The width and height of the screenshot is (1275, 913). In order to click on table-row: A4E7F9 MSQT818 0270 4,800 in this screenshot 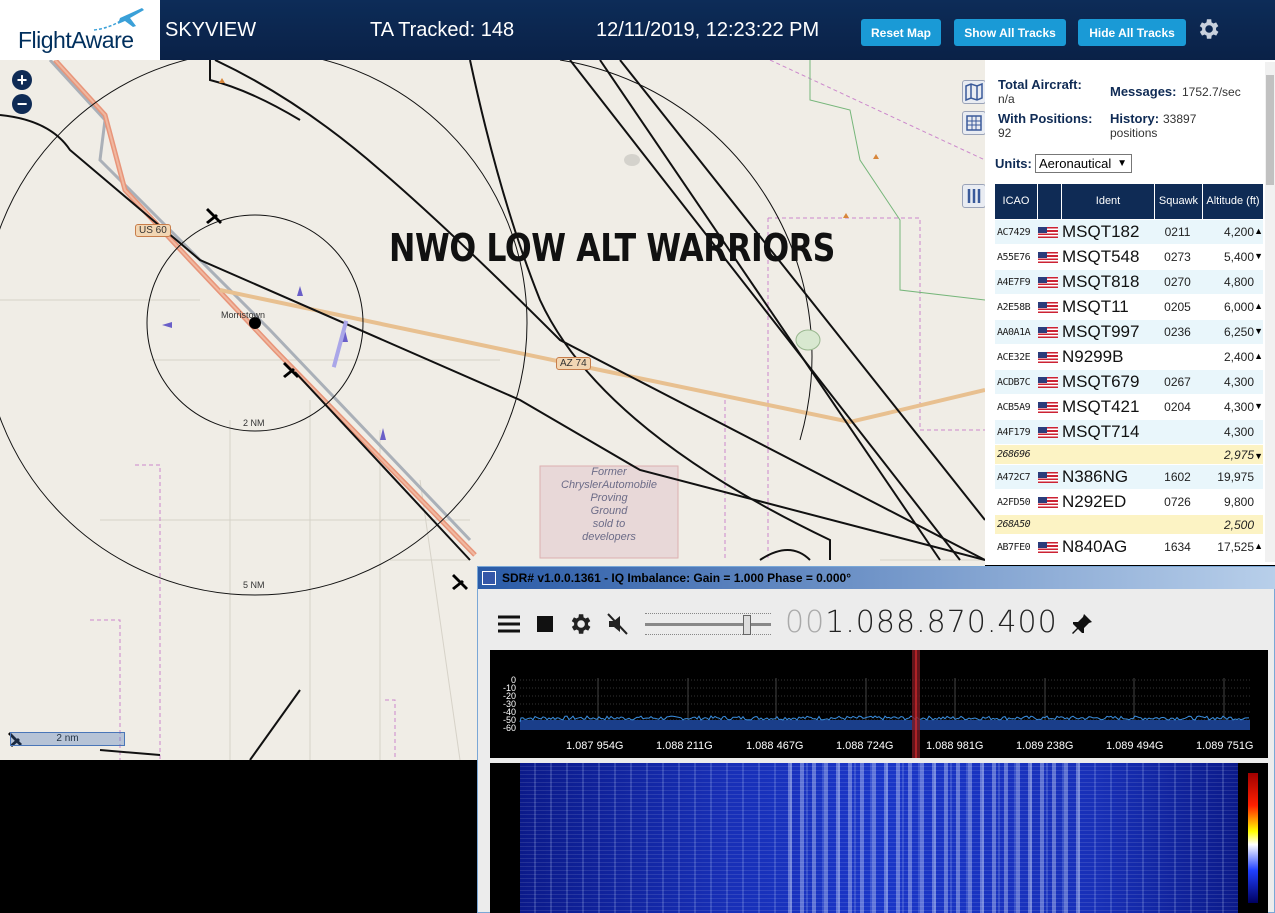, I will do `click(1129, 282)`.